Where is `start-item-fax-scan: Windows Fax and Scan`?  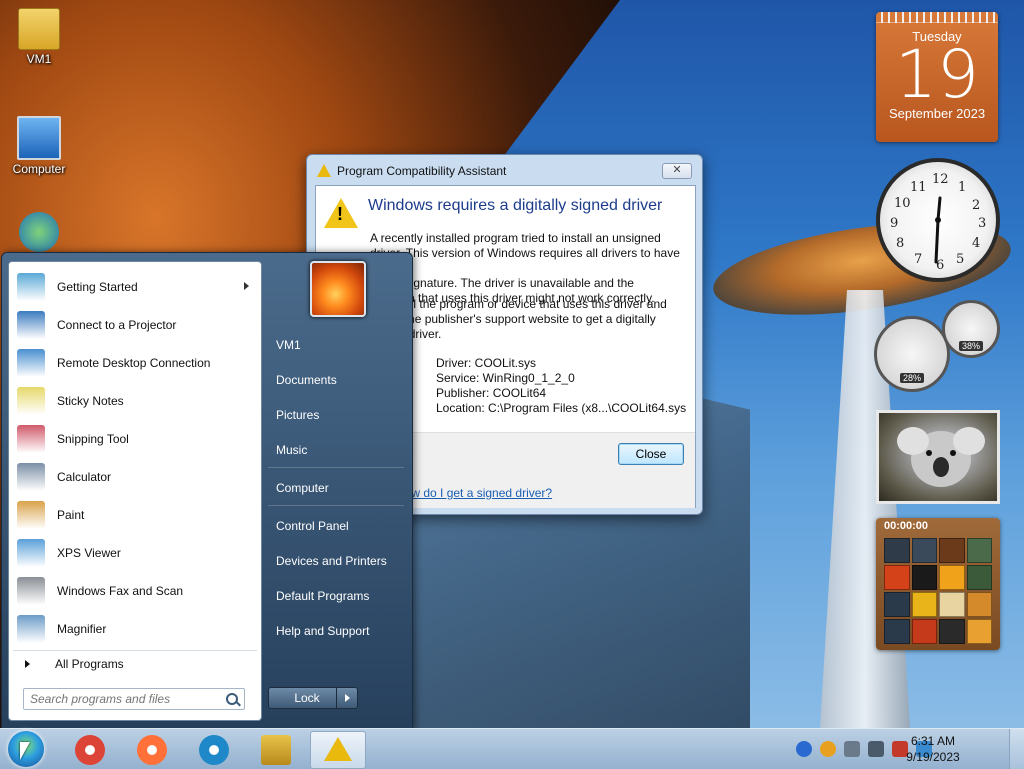 start-item-fax-scan: Windows Fax and Scan is located at coordinates (135, 591).